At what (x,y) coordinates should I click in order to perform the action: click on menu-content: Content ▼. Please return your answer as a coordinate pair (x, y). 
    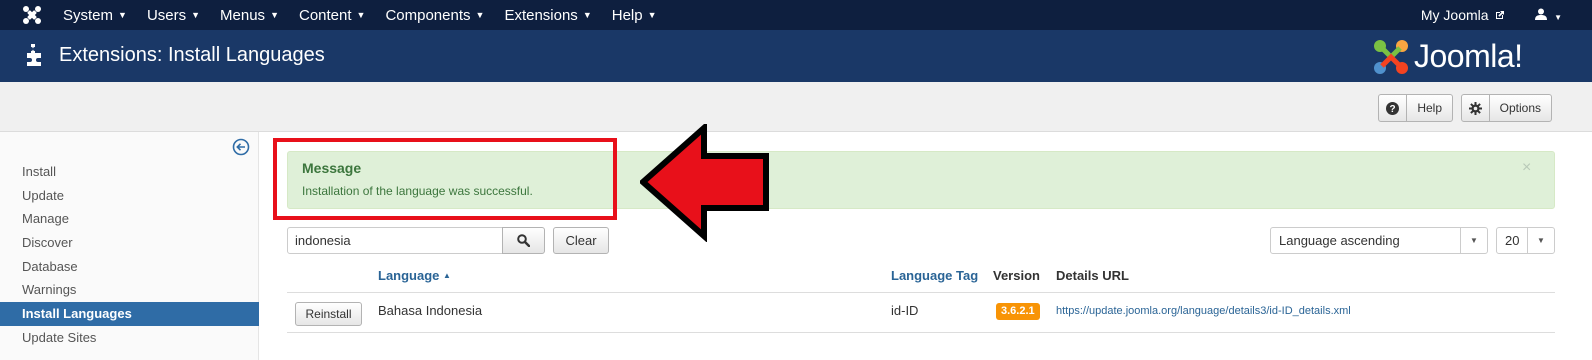
    Looking at the image, I should click on (332, 15).